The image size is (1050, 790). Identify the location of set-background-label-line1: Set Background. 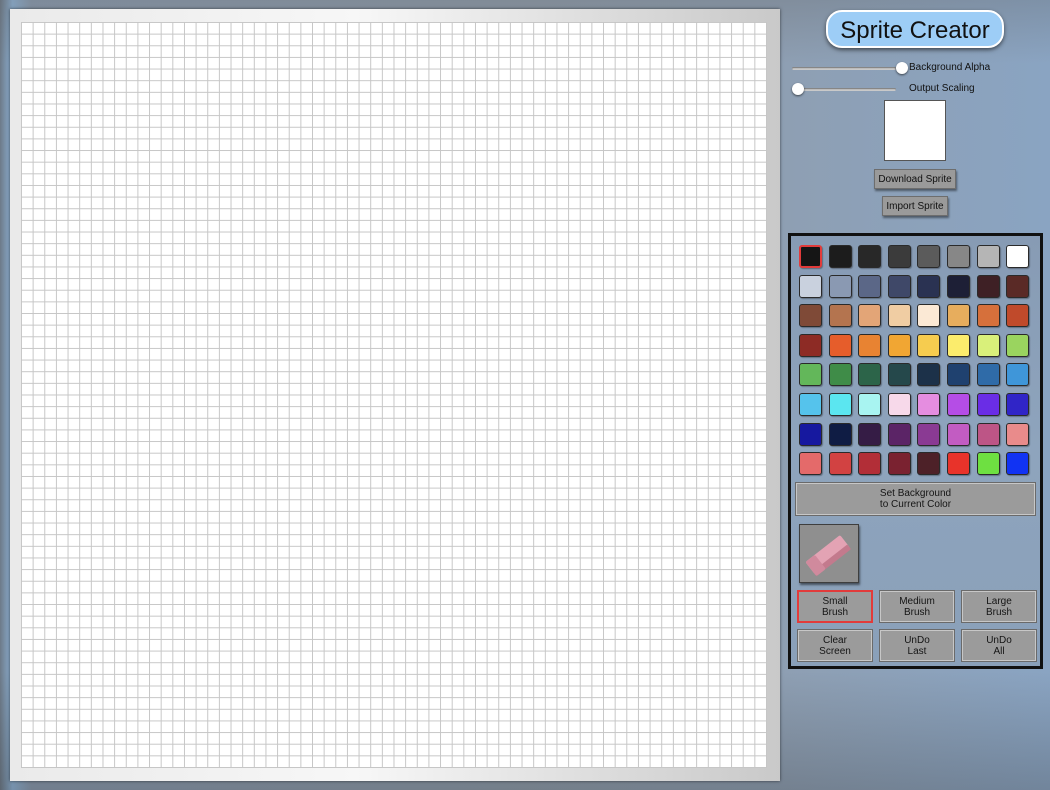
(915, 493).